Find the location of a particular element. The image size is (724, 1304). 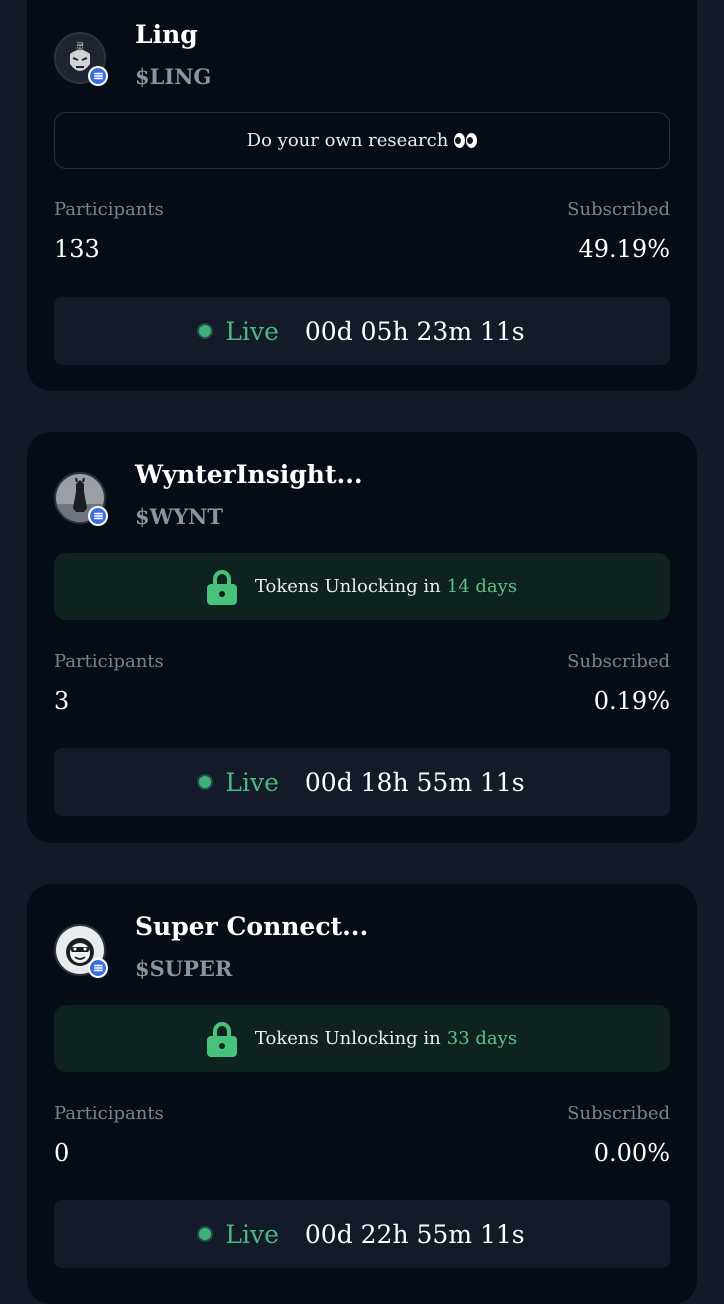

unlock-notice: Tokens Unlocking in 14 days is located at coordinates (362, 586).